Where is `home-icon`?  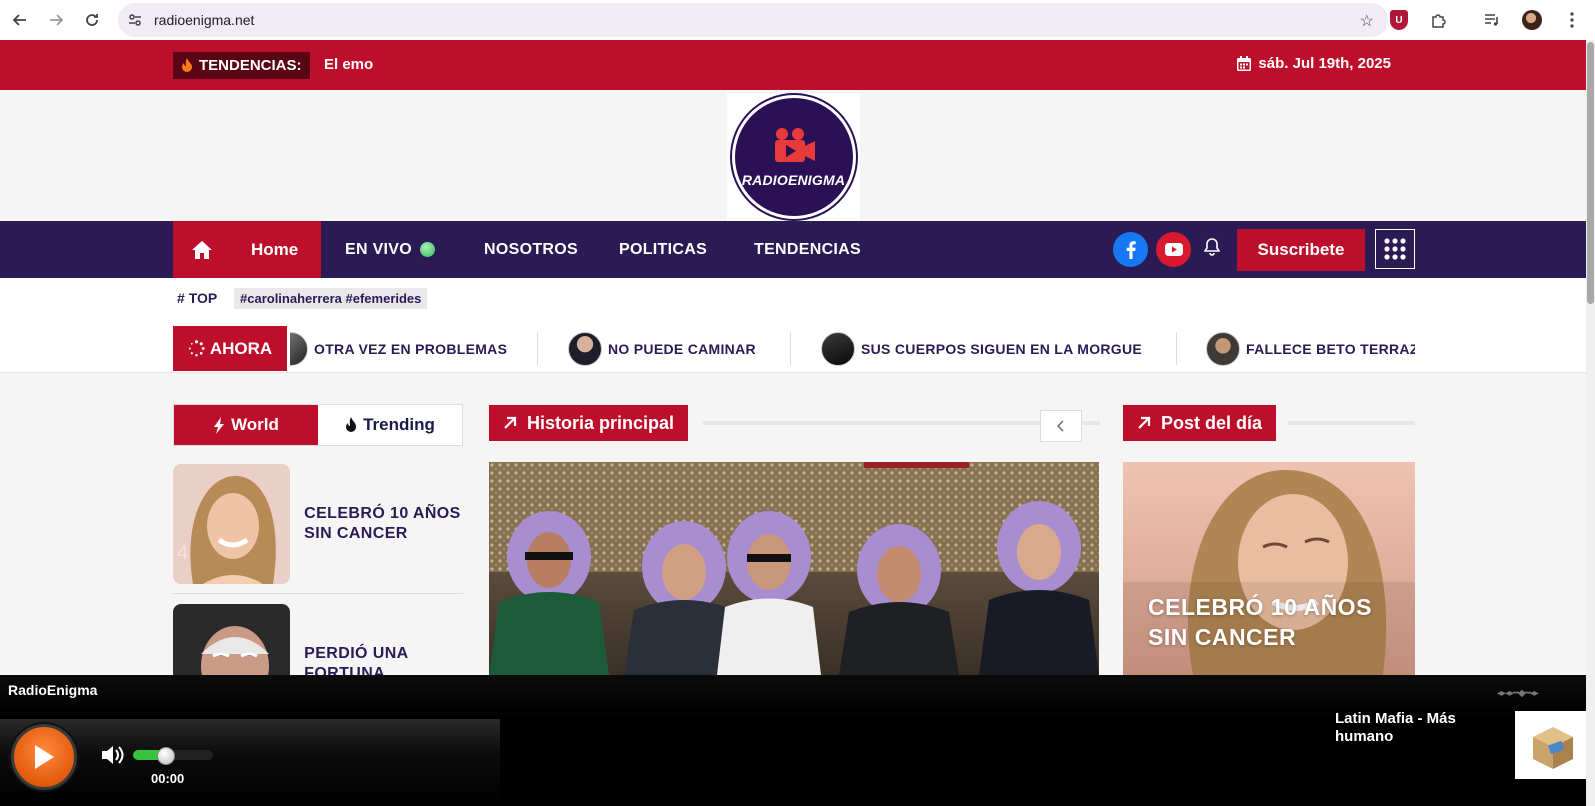 home-icon is located at coordinates (202, 250).